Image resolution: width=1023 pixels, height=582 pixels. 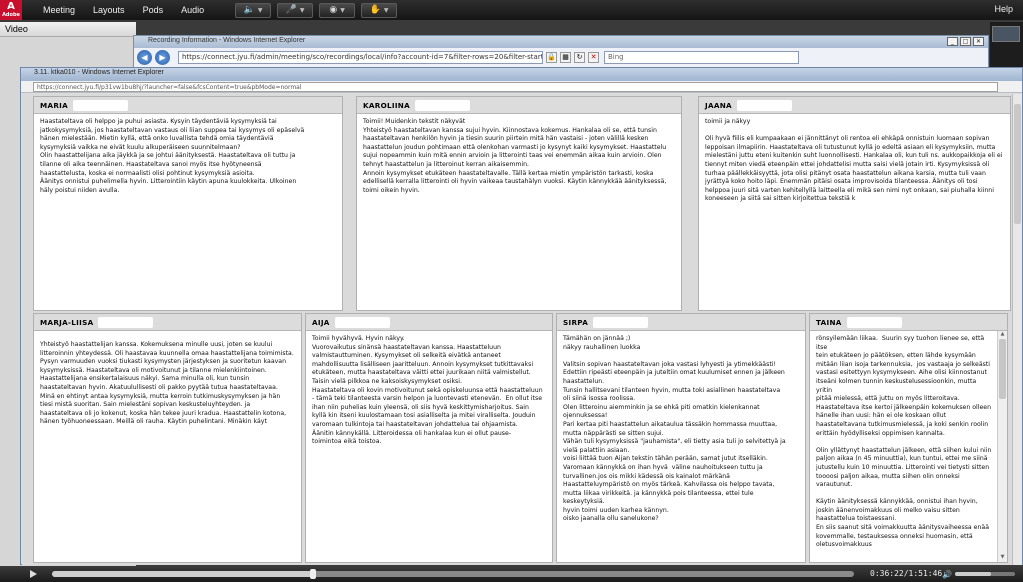 What do you see at coordinates (109, 10) in the screenshot?
I see `menu-layouts: Layouts` at bounding box center [109, 10].